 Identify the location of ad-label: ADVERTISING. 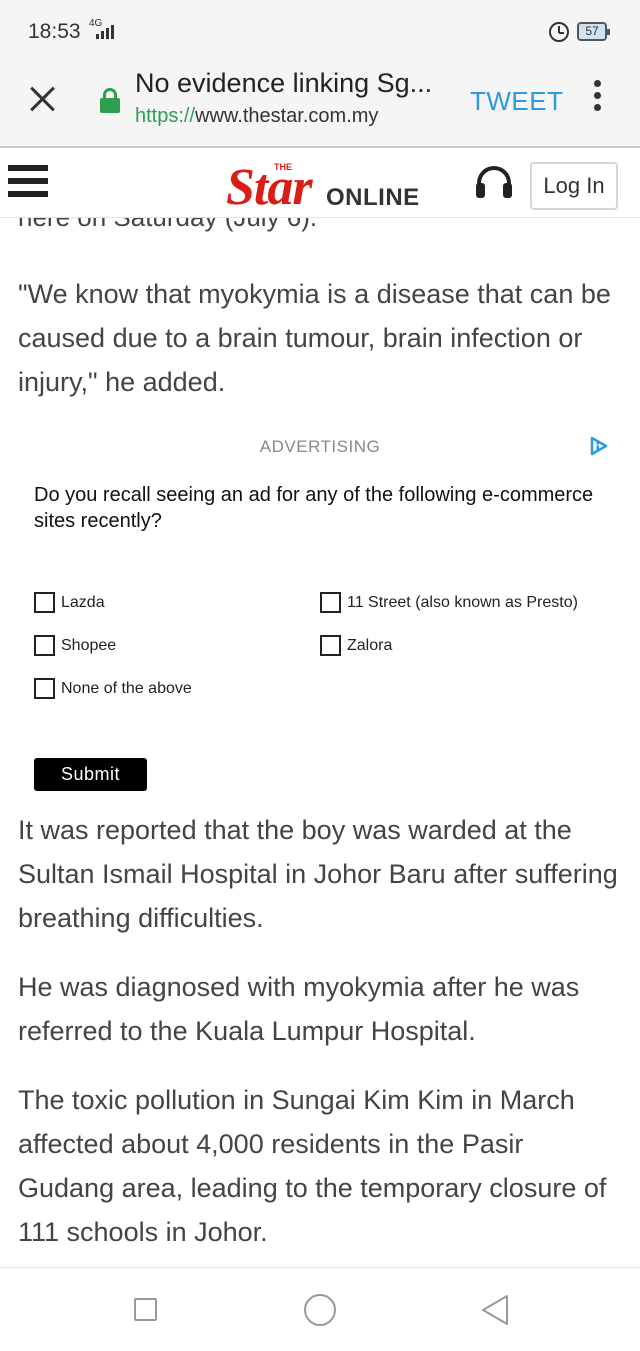
(320, 446).